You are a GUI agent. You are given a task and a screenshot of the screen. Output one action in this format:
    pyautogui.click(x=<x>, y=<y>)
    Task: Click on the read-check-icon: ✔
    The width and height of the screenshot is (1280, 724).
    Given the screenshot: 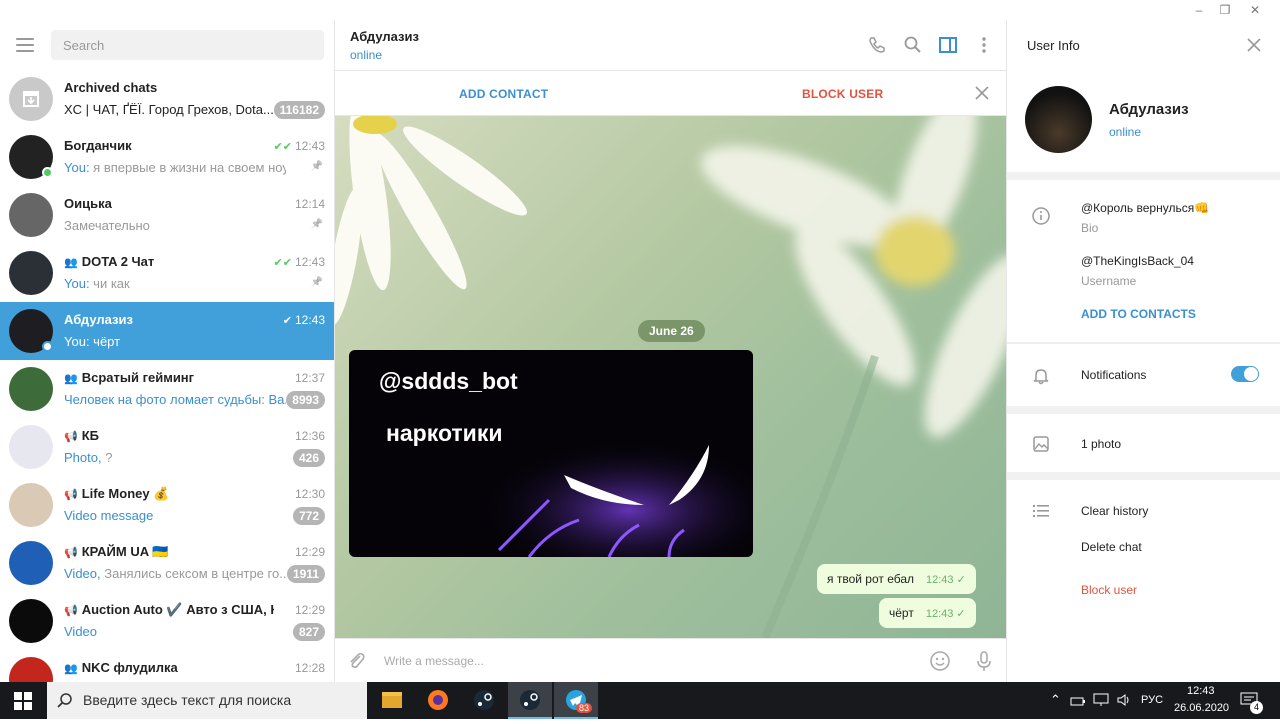 What is the action you would take?
    pyautogui.click(x=287, y=321)
    